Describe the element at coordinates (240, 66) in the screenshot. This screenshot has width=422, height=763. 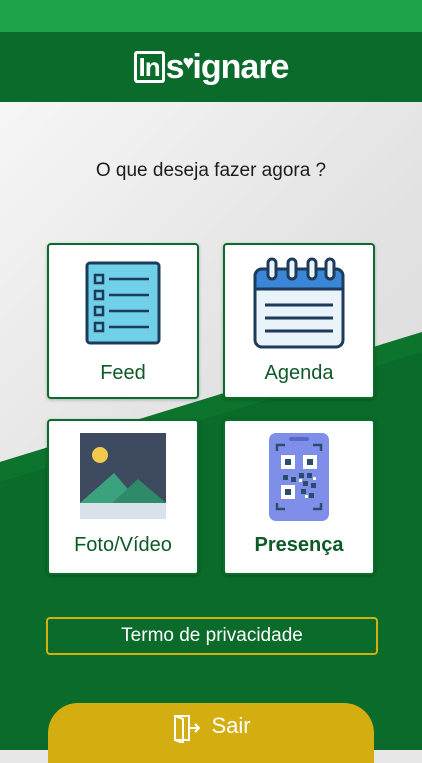
I see `logo-rest: ignare` at that location.